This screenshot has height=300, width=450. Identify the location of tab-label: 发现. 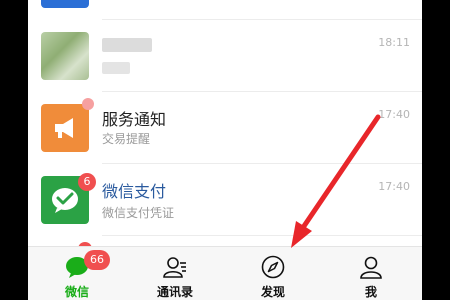
(272, 292).